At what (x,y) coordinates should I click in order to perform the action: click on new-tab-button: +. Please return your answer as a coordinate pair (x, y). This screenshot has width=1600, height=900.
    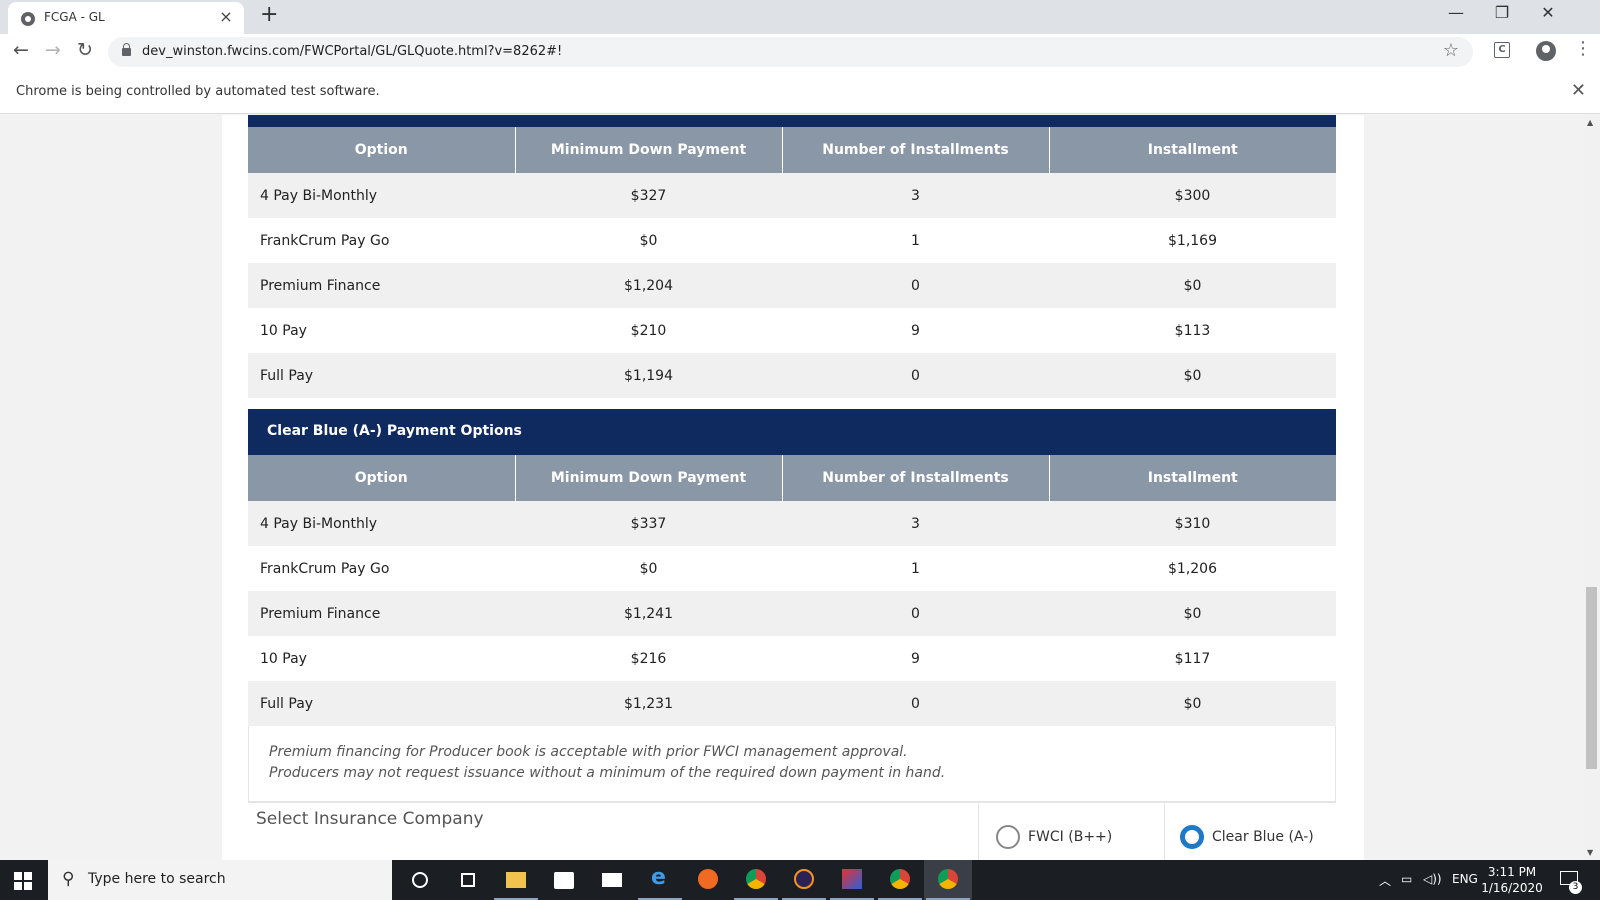
    Looking at the image, I should click on (269, 14).